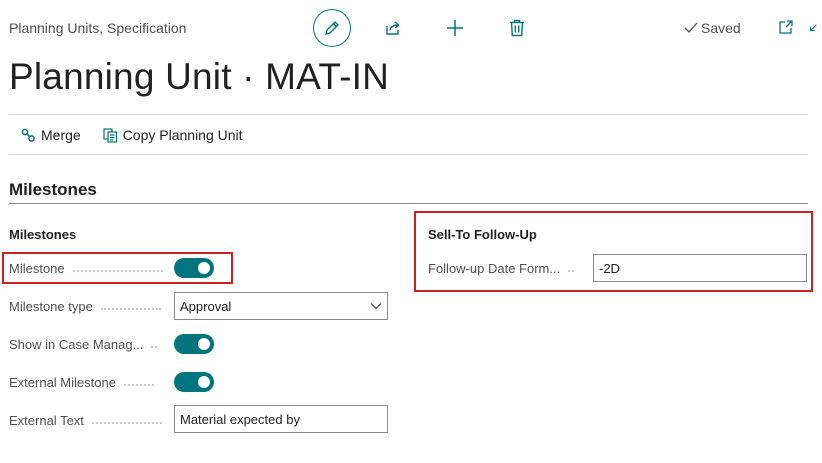 The height and width of the screenshot is (463, 822). Describe the element at coordinates (117, 268) in the screenshot. I see `highlight-milestone` at that location.